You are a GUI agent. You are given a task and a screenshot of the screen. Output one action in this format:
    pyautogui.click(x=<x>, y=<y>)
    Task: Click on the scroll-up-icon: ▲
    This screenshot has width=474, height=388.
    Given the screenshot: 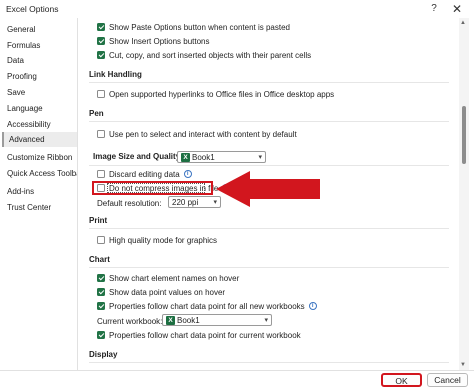 What is the action you would take?
    pyautogui.click(x=463, y=23)
    